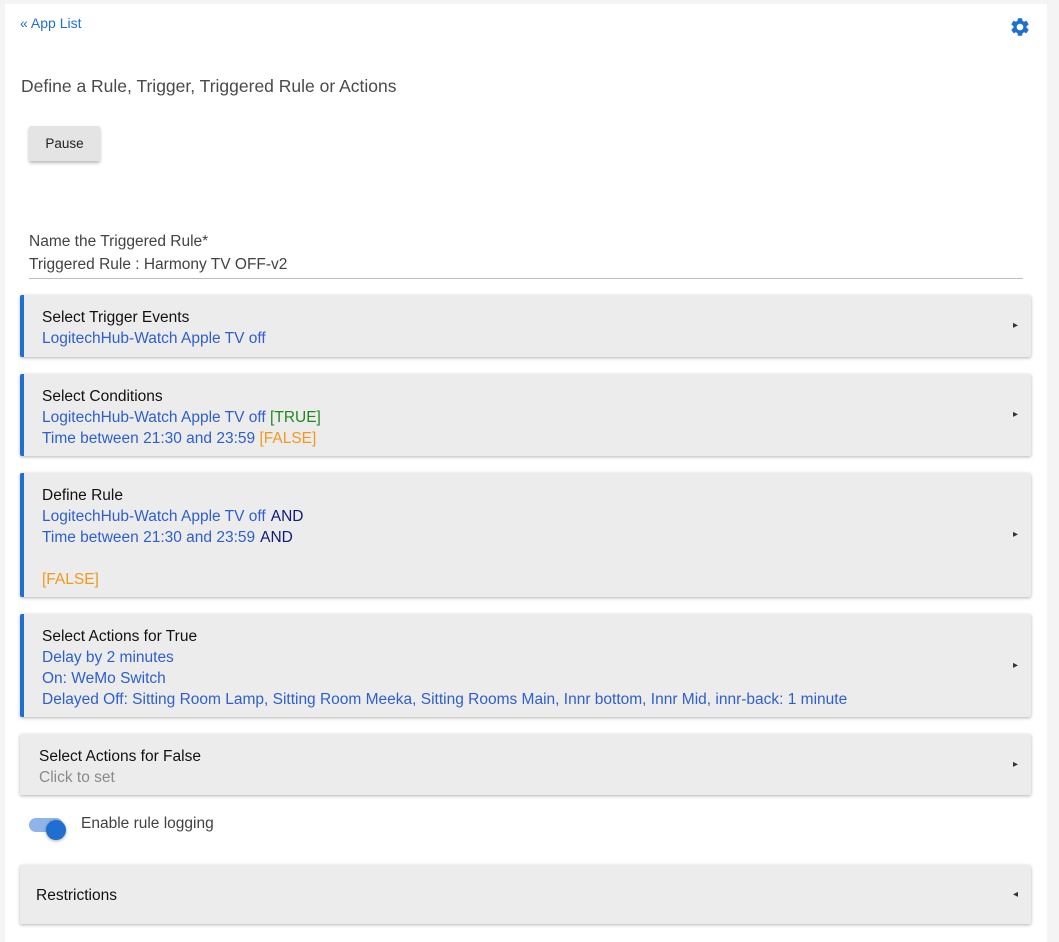 The image size is (1059, 942). Describe the element at coordinates (104, 678) in the screenshot. I see `action-item: On: WeMo Switch` at that location.